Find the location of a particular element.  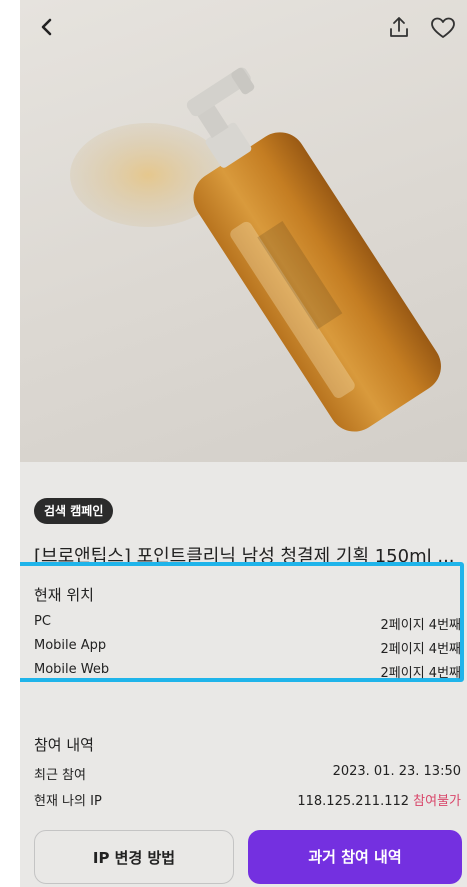

recent-participation-row: 최근 참여 2023. 01. 23. 13:50 is located at coordinates (247, 774).